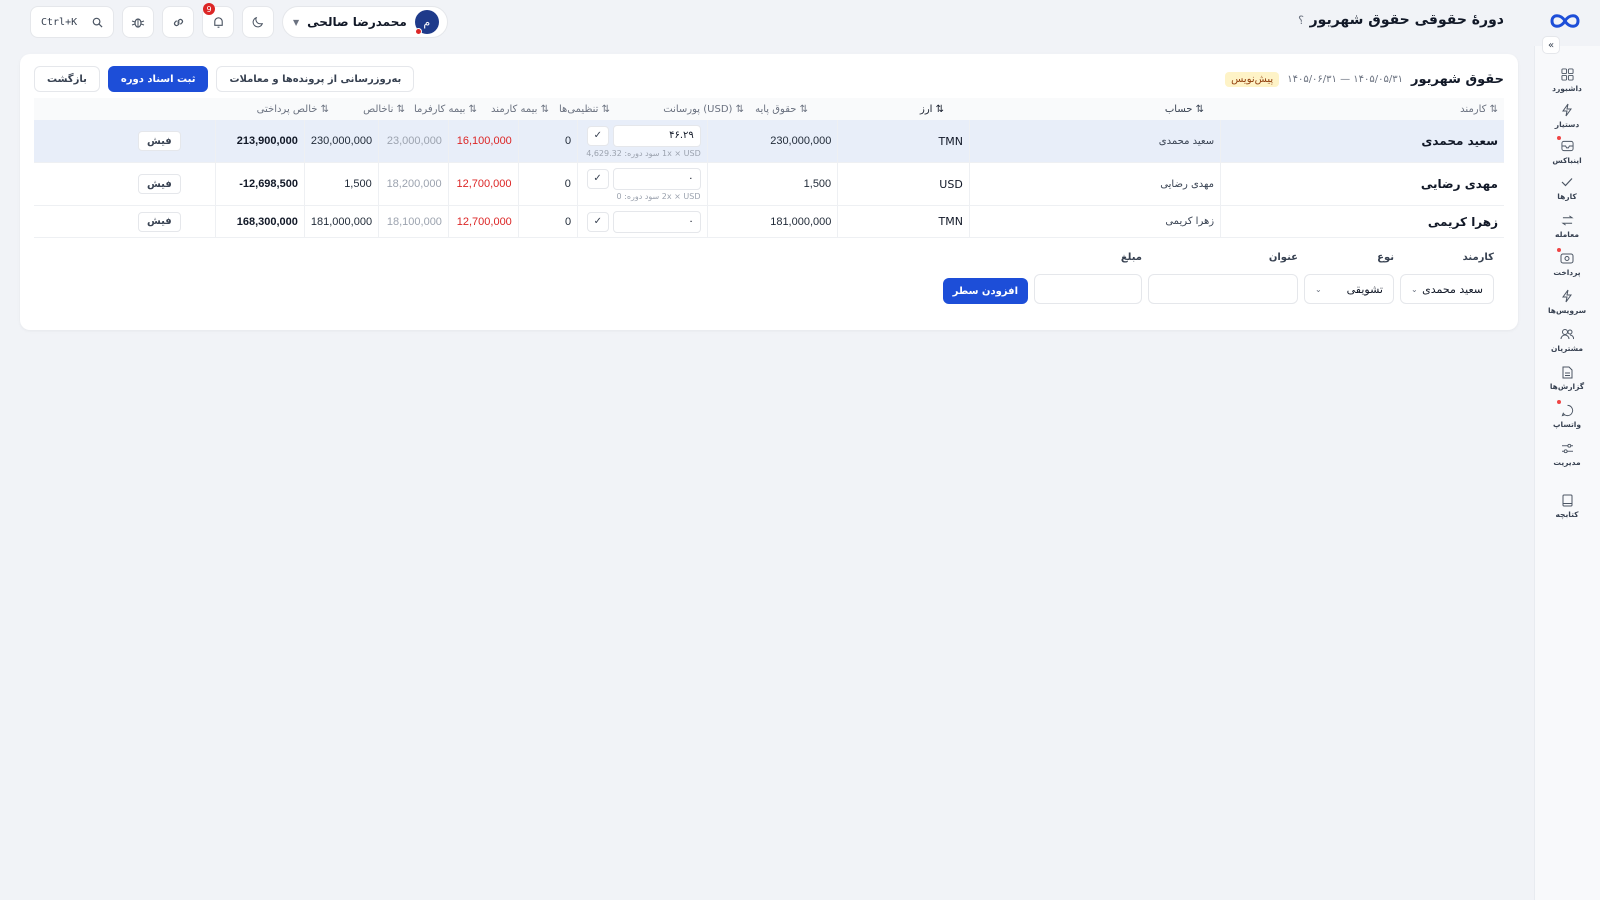 The width and height of the screenshot is (1600, 900). Describe the element at coordinates (1565, 21) in the screenshot. I see `app-logo-icon` at that location.